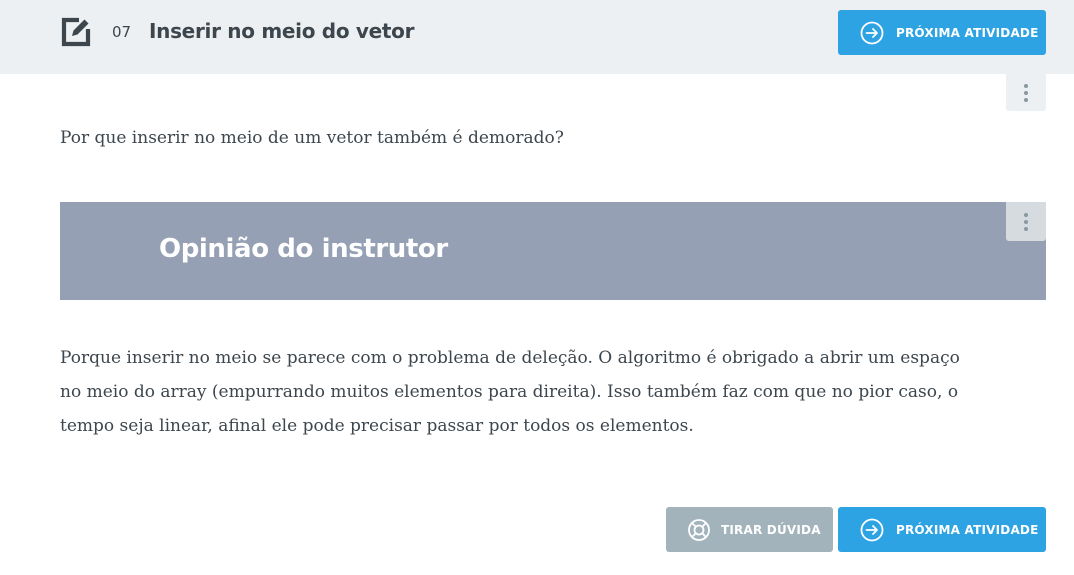 The height and width of the screenshot is (575, 1074). What do you see at coordinates (122, 32) in the screenshot?
I see `task-number: 07` at bounding box center [122, 32].